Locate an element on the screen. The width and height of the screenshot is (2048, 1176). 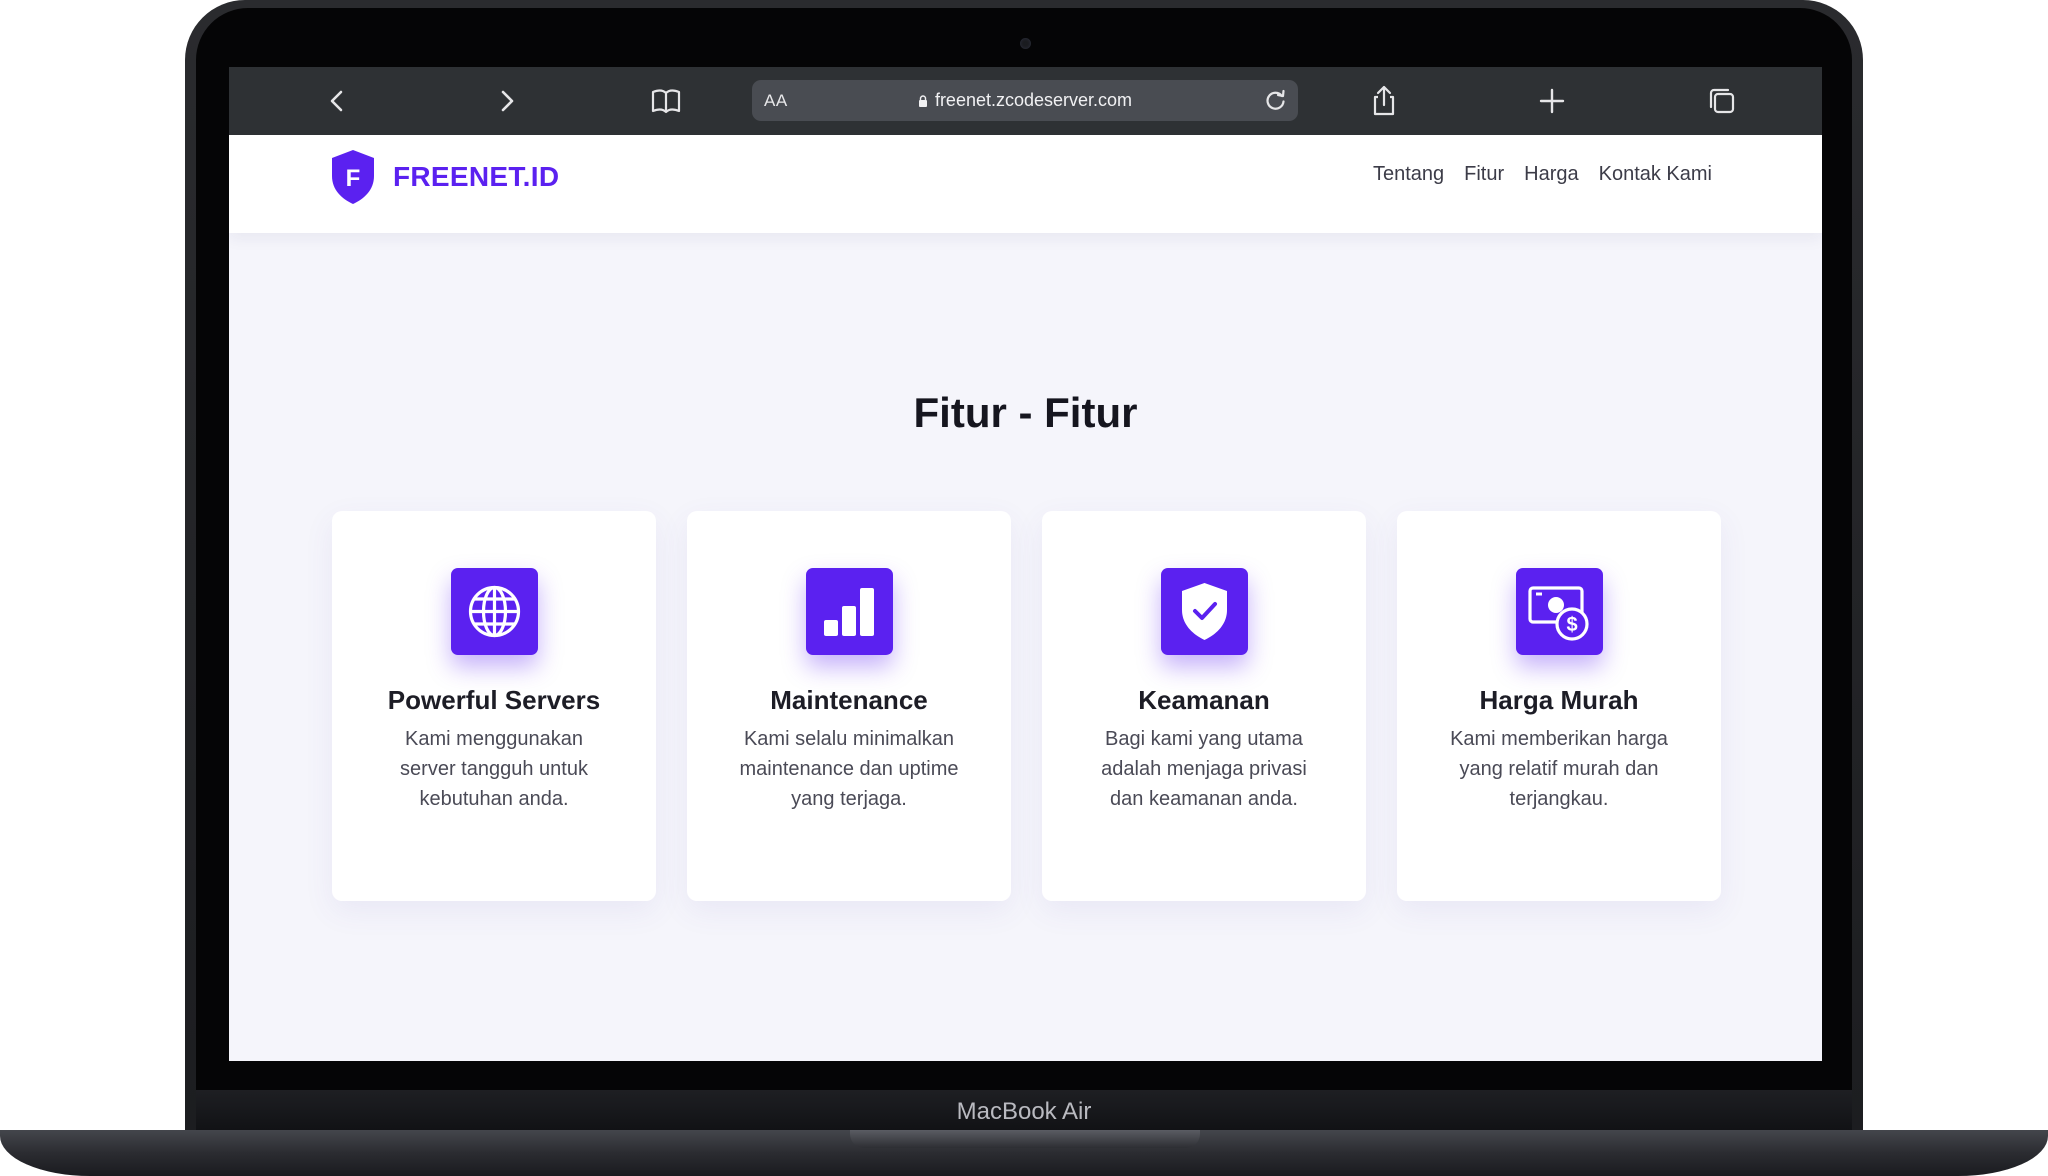
bookmarks-icon is located at coordinates (666, 101).